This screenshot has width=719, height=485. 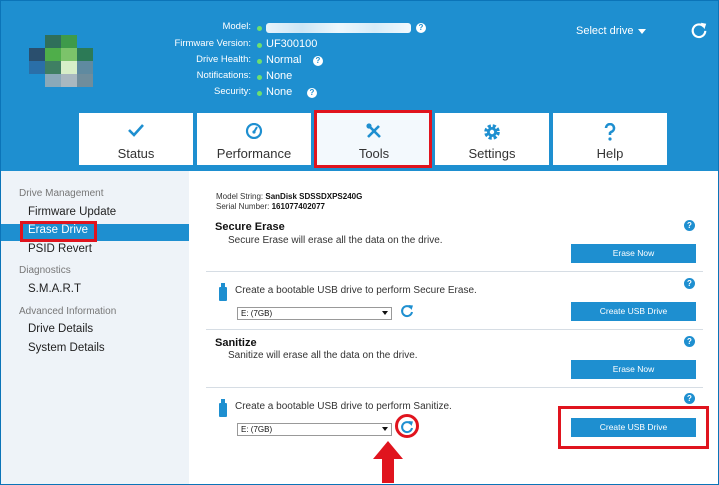 What do you see at coordinates (314, 429) in the screenshot?
I see `usb-drive-select-sanitize: E: (7GB)` at bounding box center [314, 429].